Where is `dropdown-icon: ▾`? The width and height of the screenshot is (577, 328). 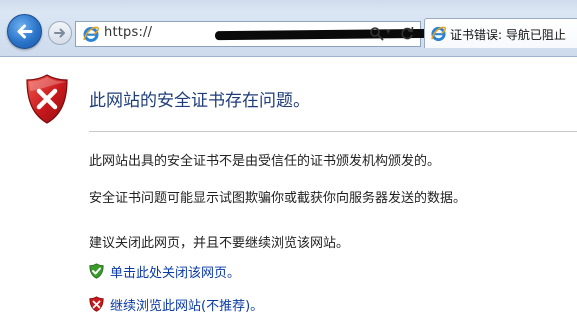
dropdown-icon: ▾ is located at coordinates (388, 32).